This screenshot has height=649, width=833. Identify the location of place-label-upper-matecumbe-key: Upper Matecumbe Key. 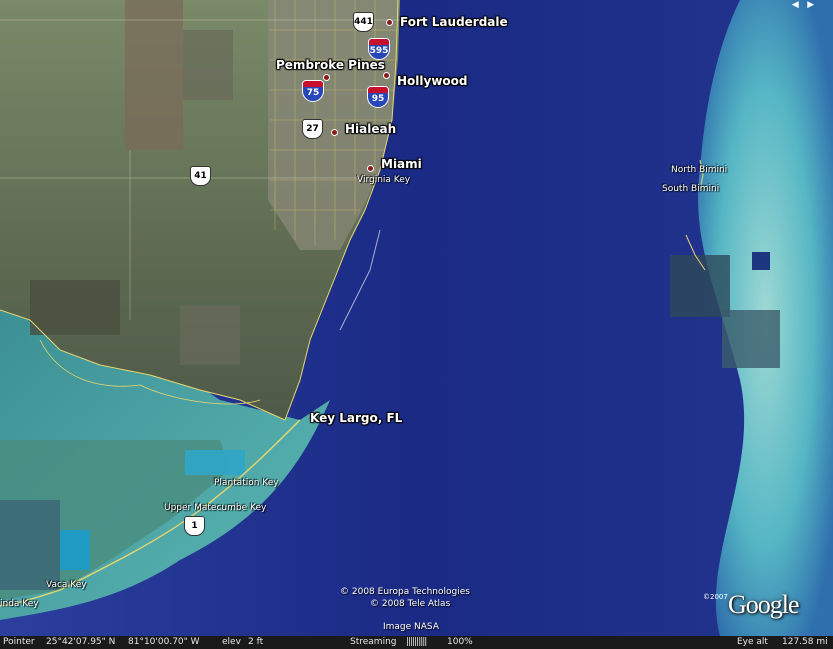
(215, 508).